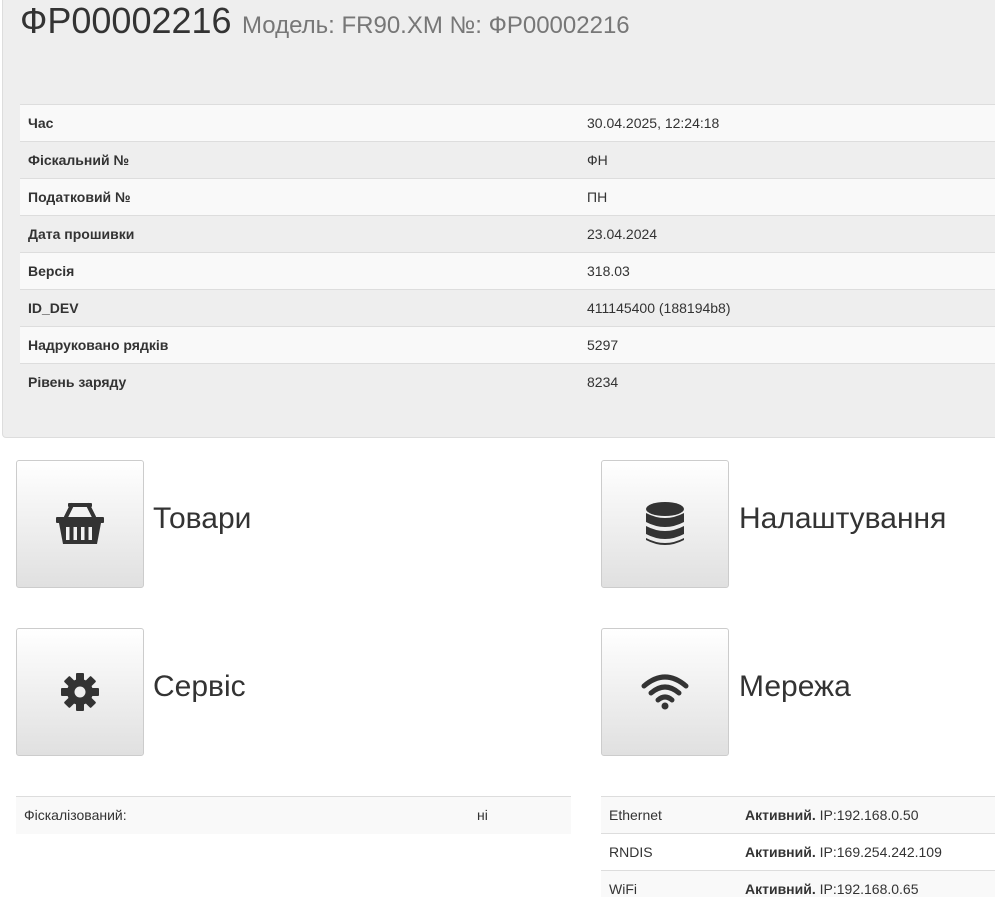 The height and width of the screenshot is (897, 995). I want to click on gear-icon, so click(80, 692).